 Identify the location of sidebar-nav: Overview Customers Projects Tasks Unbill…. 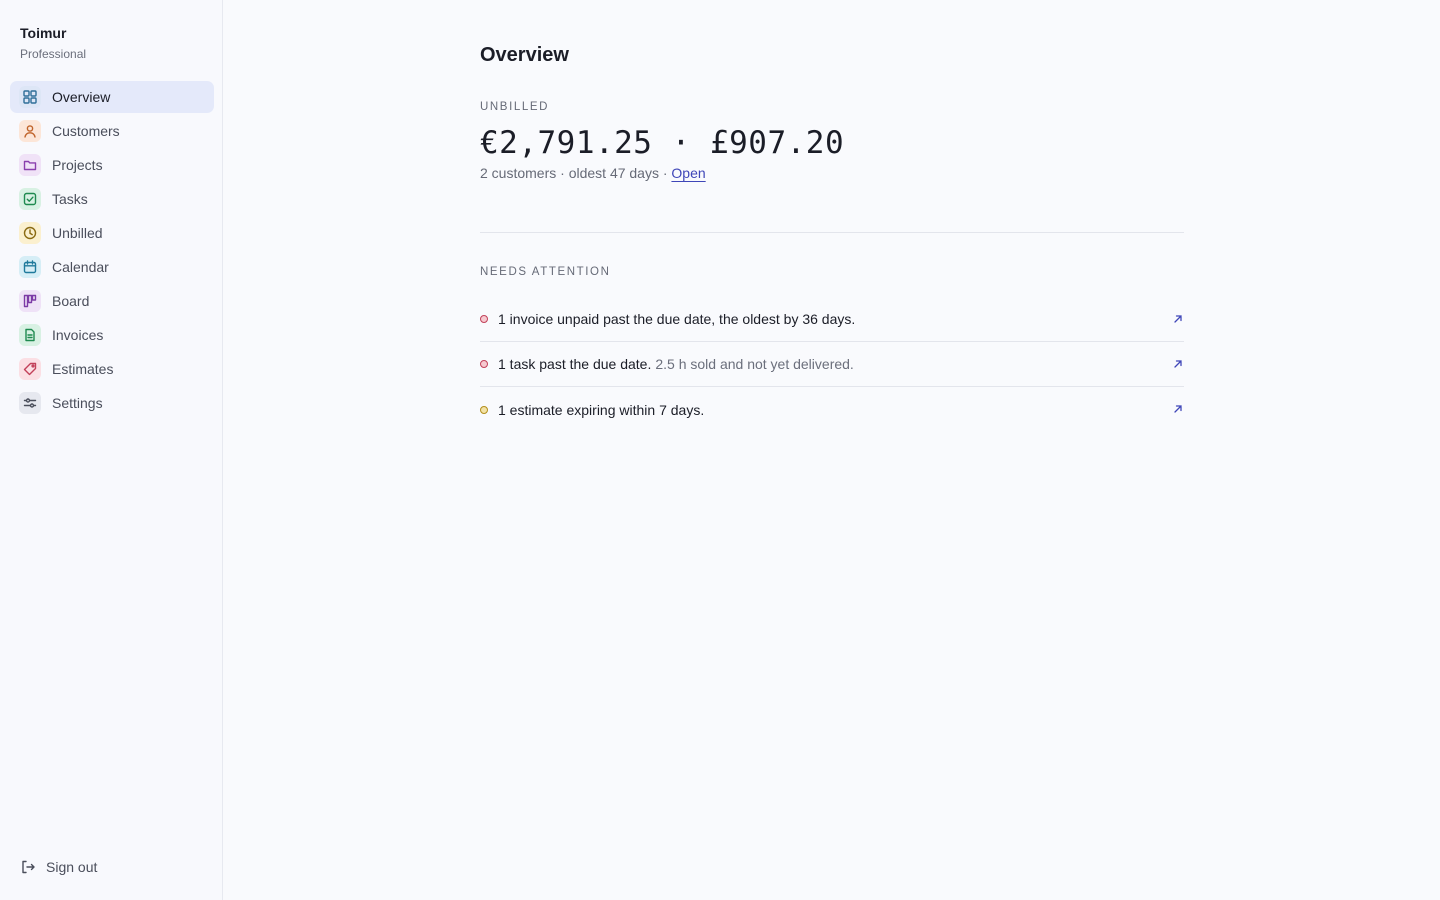
(112, 251).